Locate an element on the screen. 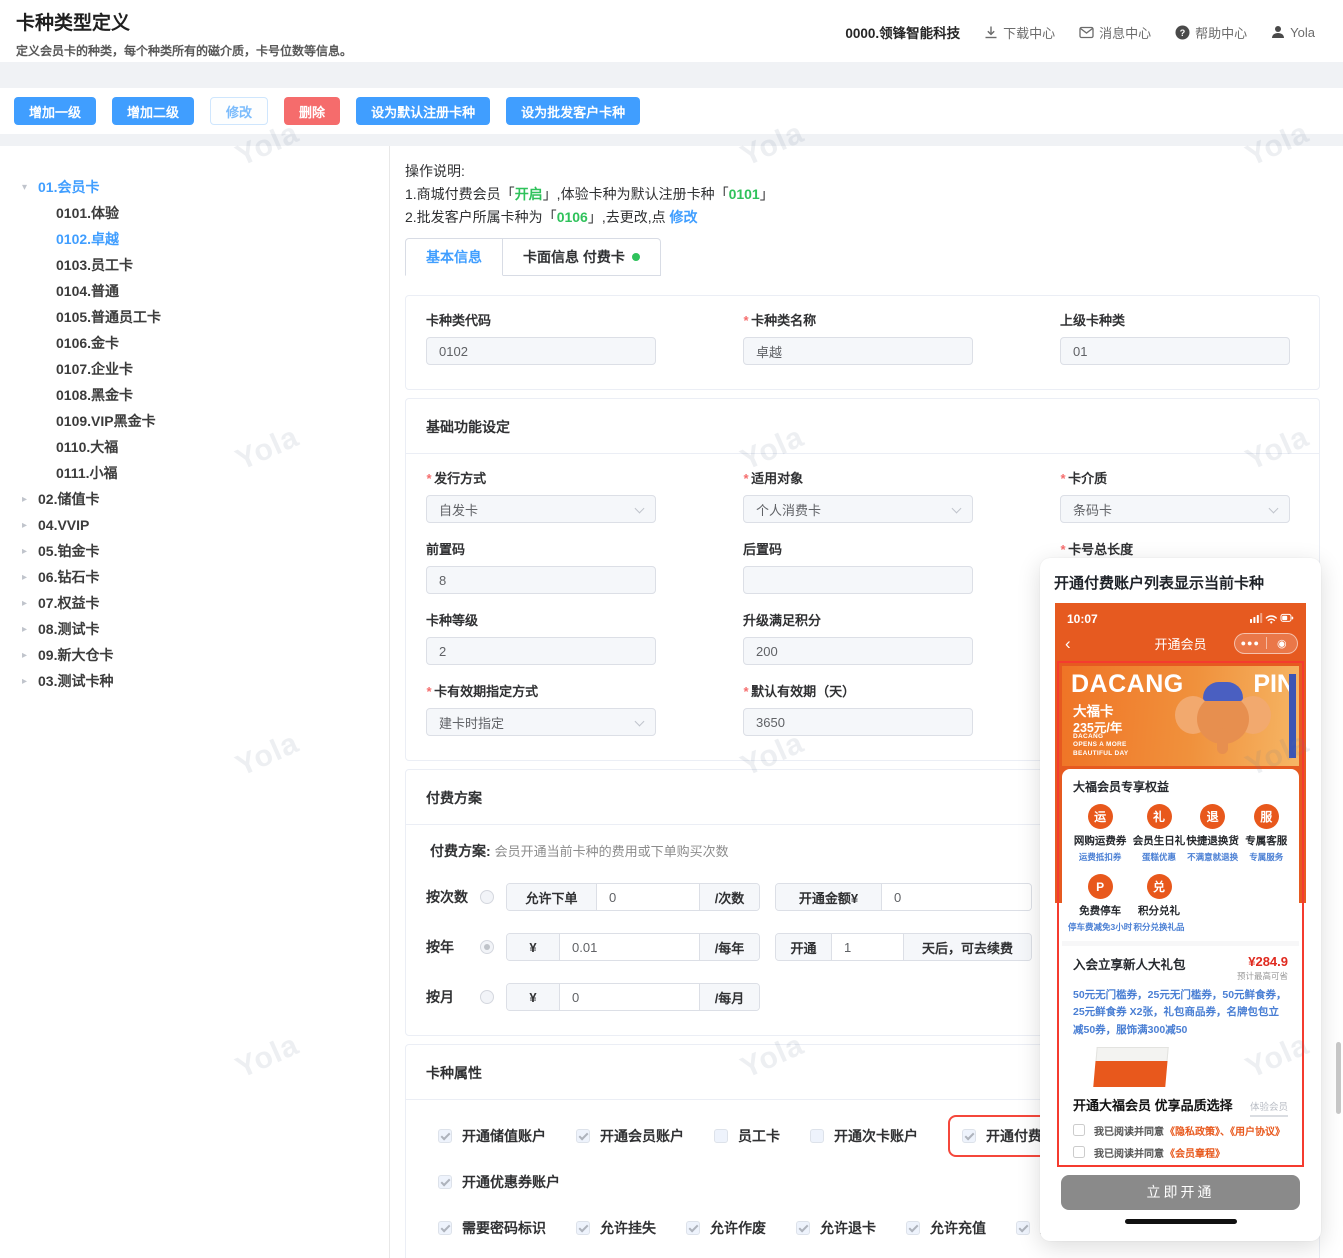 The image size is (1343, 1258). user-menu: Yola is located at coordinates (1293, 32).